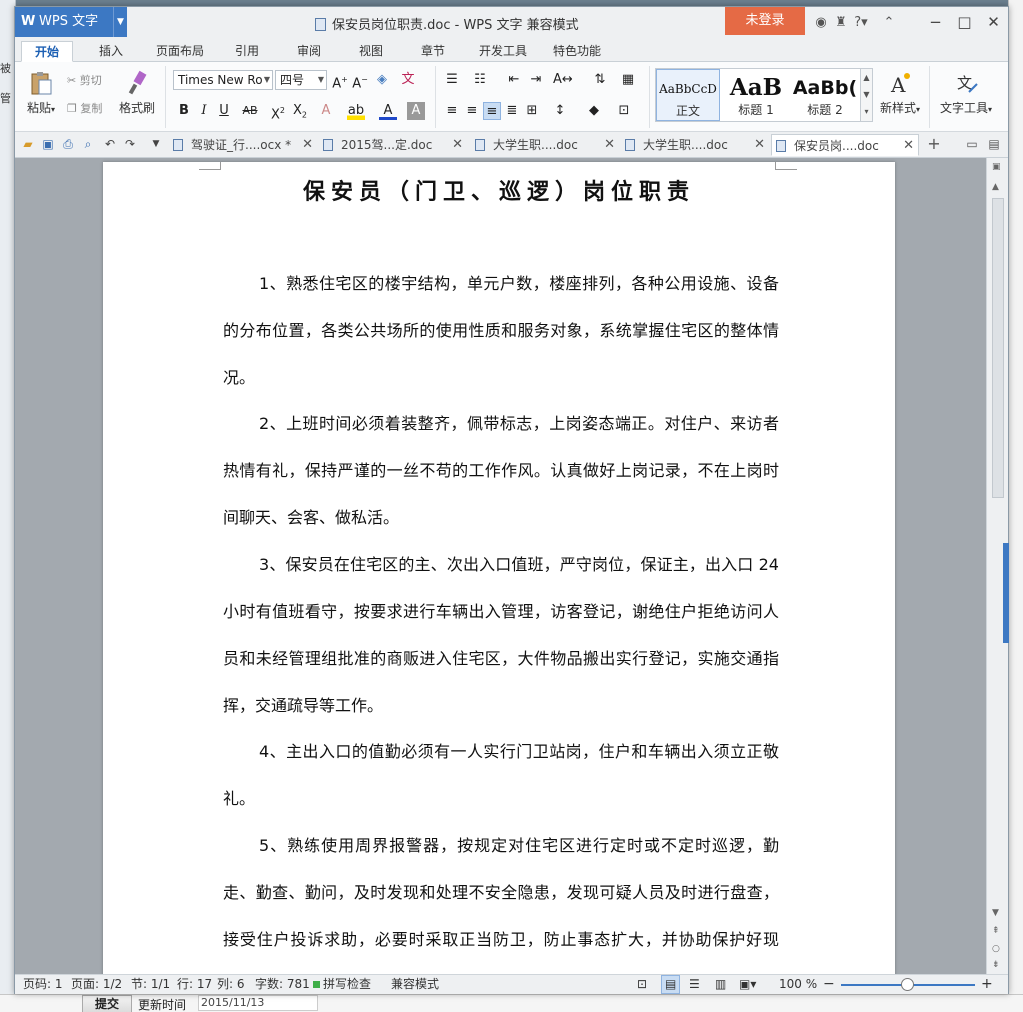 This screenshot has height=1012, width=1023. Describe the element at coordinates (907, 984) in the screenshot. I see `zoom-slider-handle` at that location.